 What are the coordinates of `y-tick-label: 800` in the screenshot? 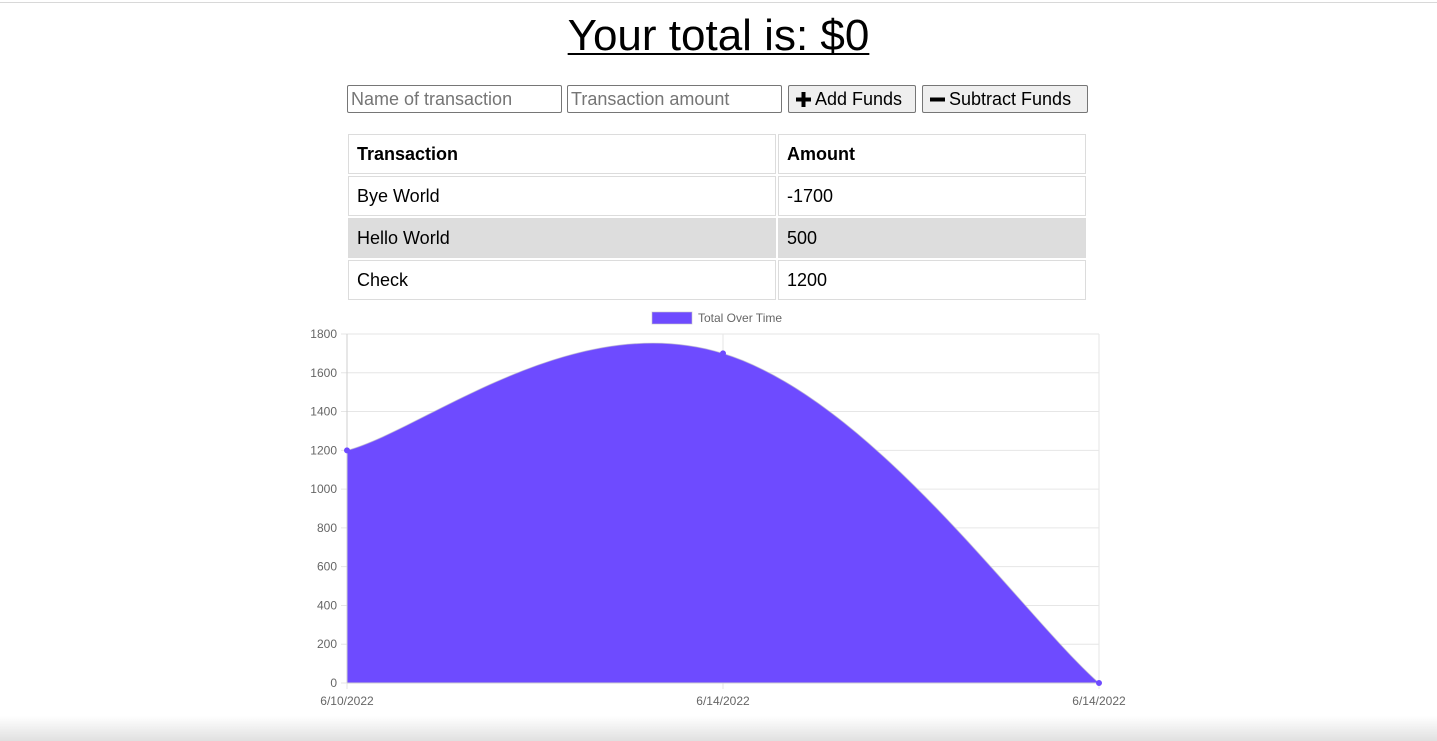 It's located at (327, 528).